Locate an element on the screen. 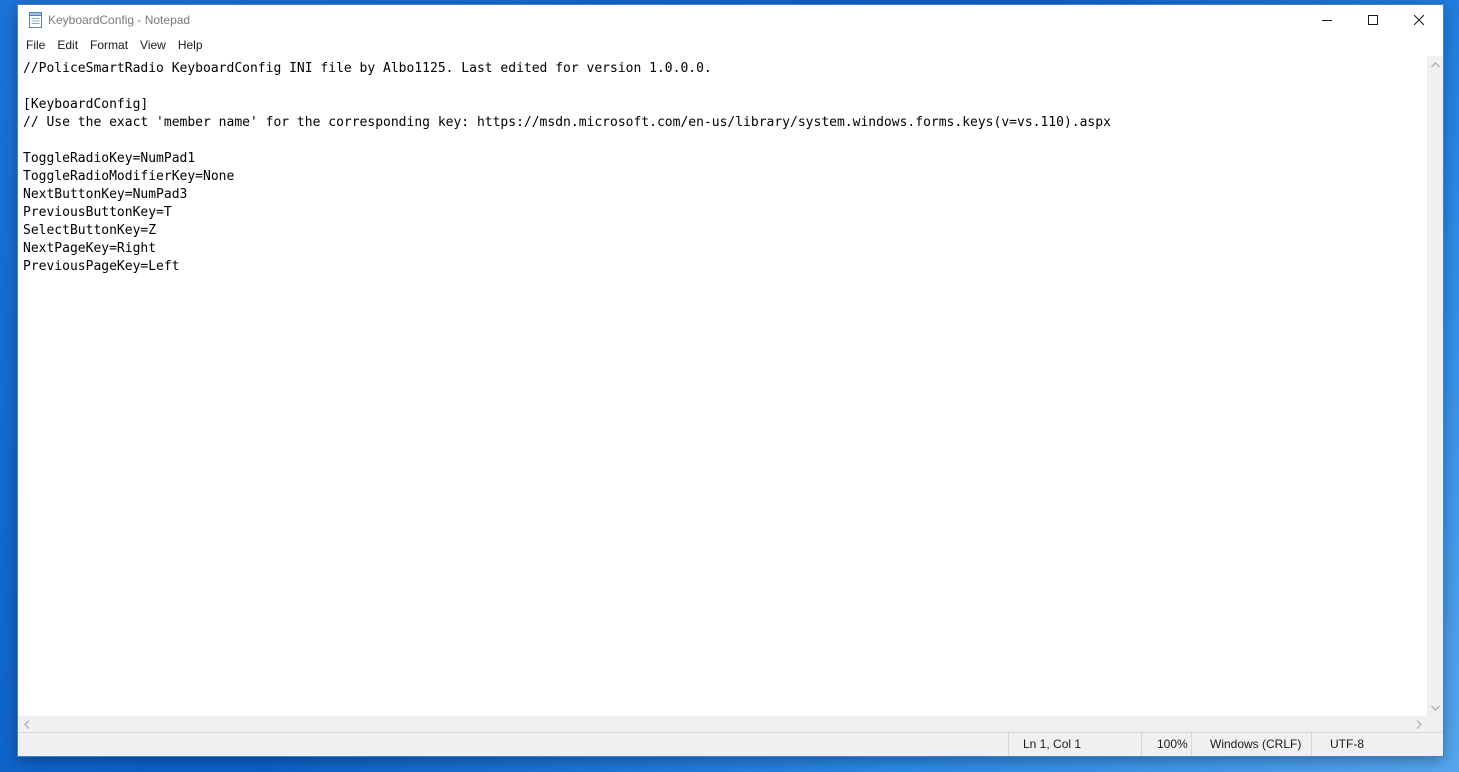  cursor-position: Ln 1, Col 1 is located at coordinates (1074, 744).